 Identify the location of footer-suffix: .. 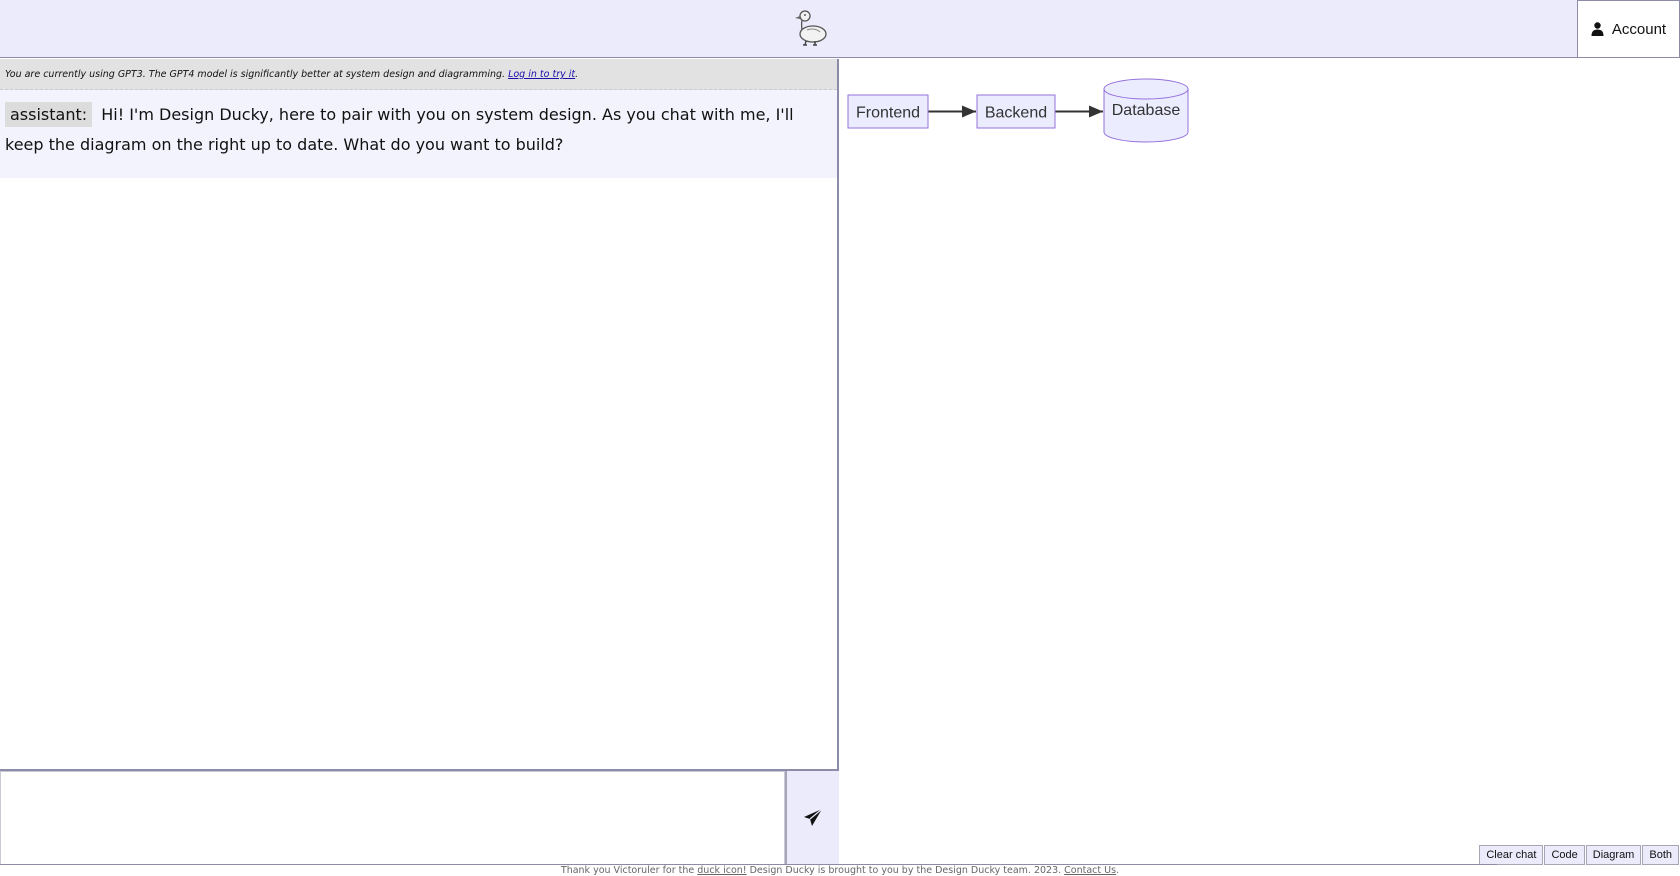
(1118, 870).